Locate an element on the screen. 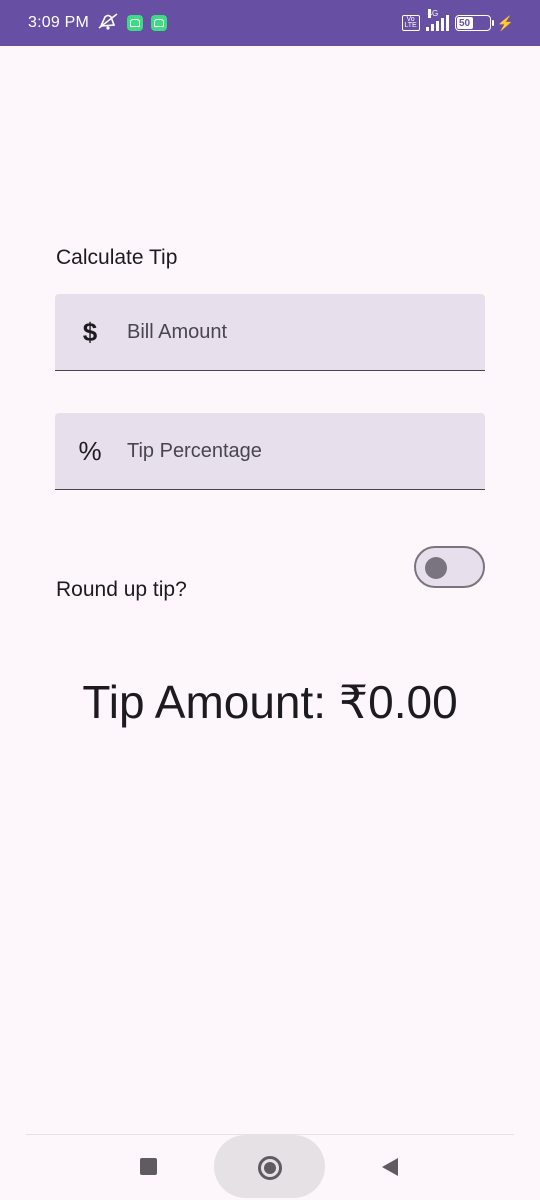  back-icon is located at coordinates (390, 1167).